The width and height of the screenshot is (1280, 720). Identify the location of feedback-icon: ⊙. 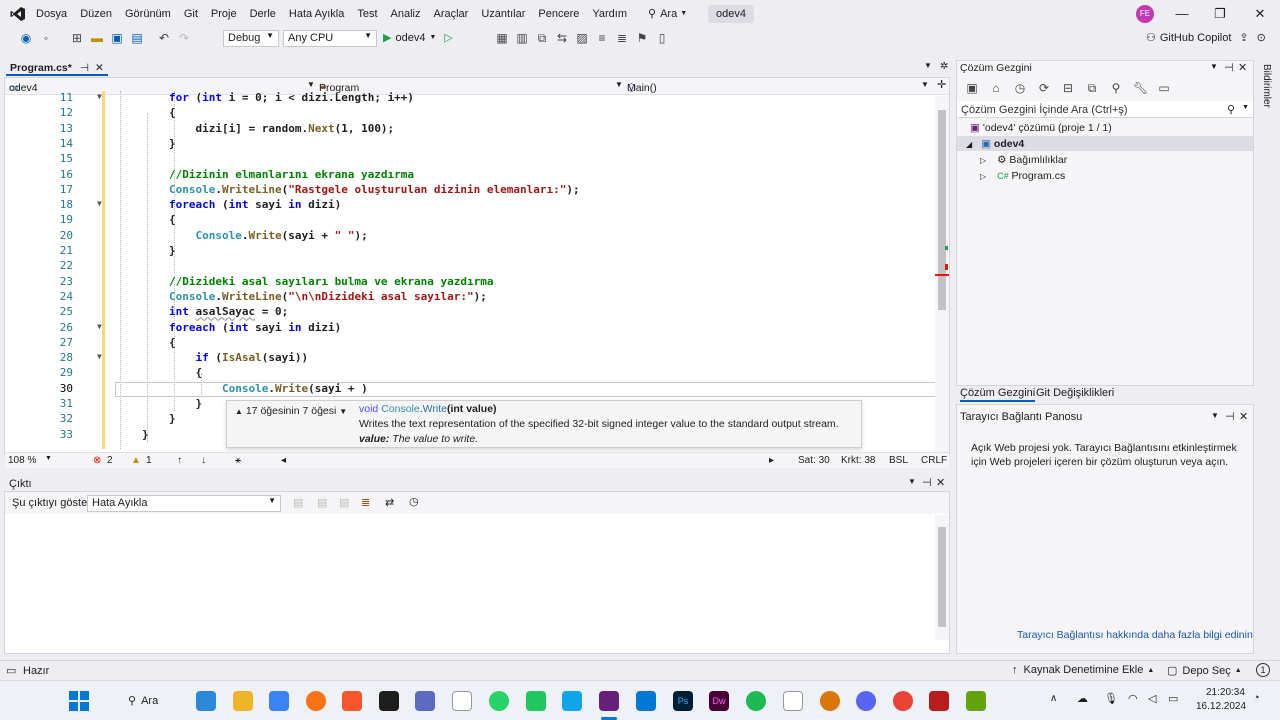
(1261, 37).